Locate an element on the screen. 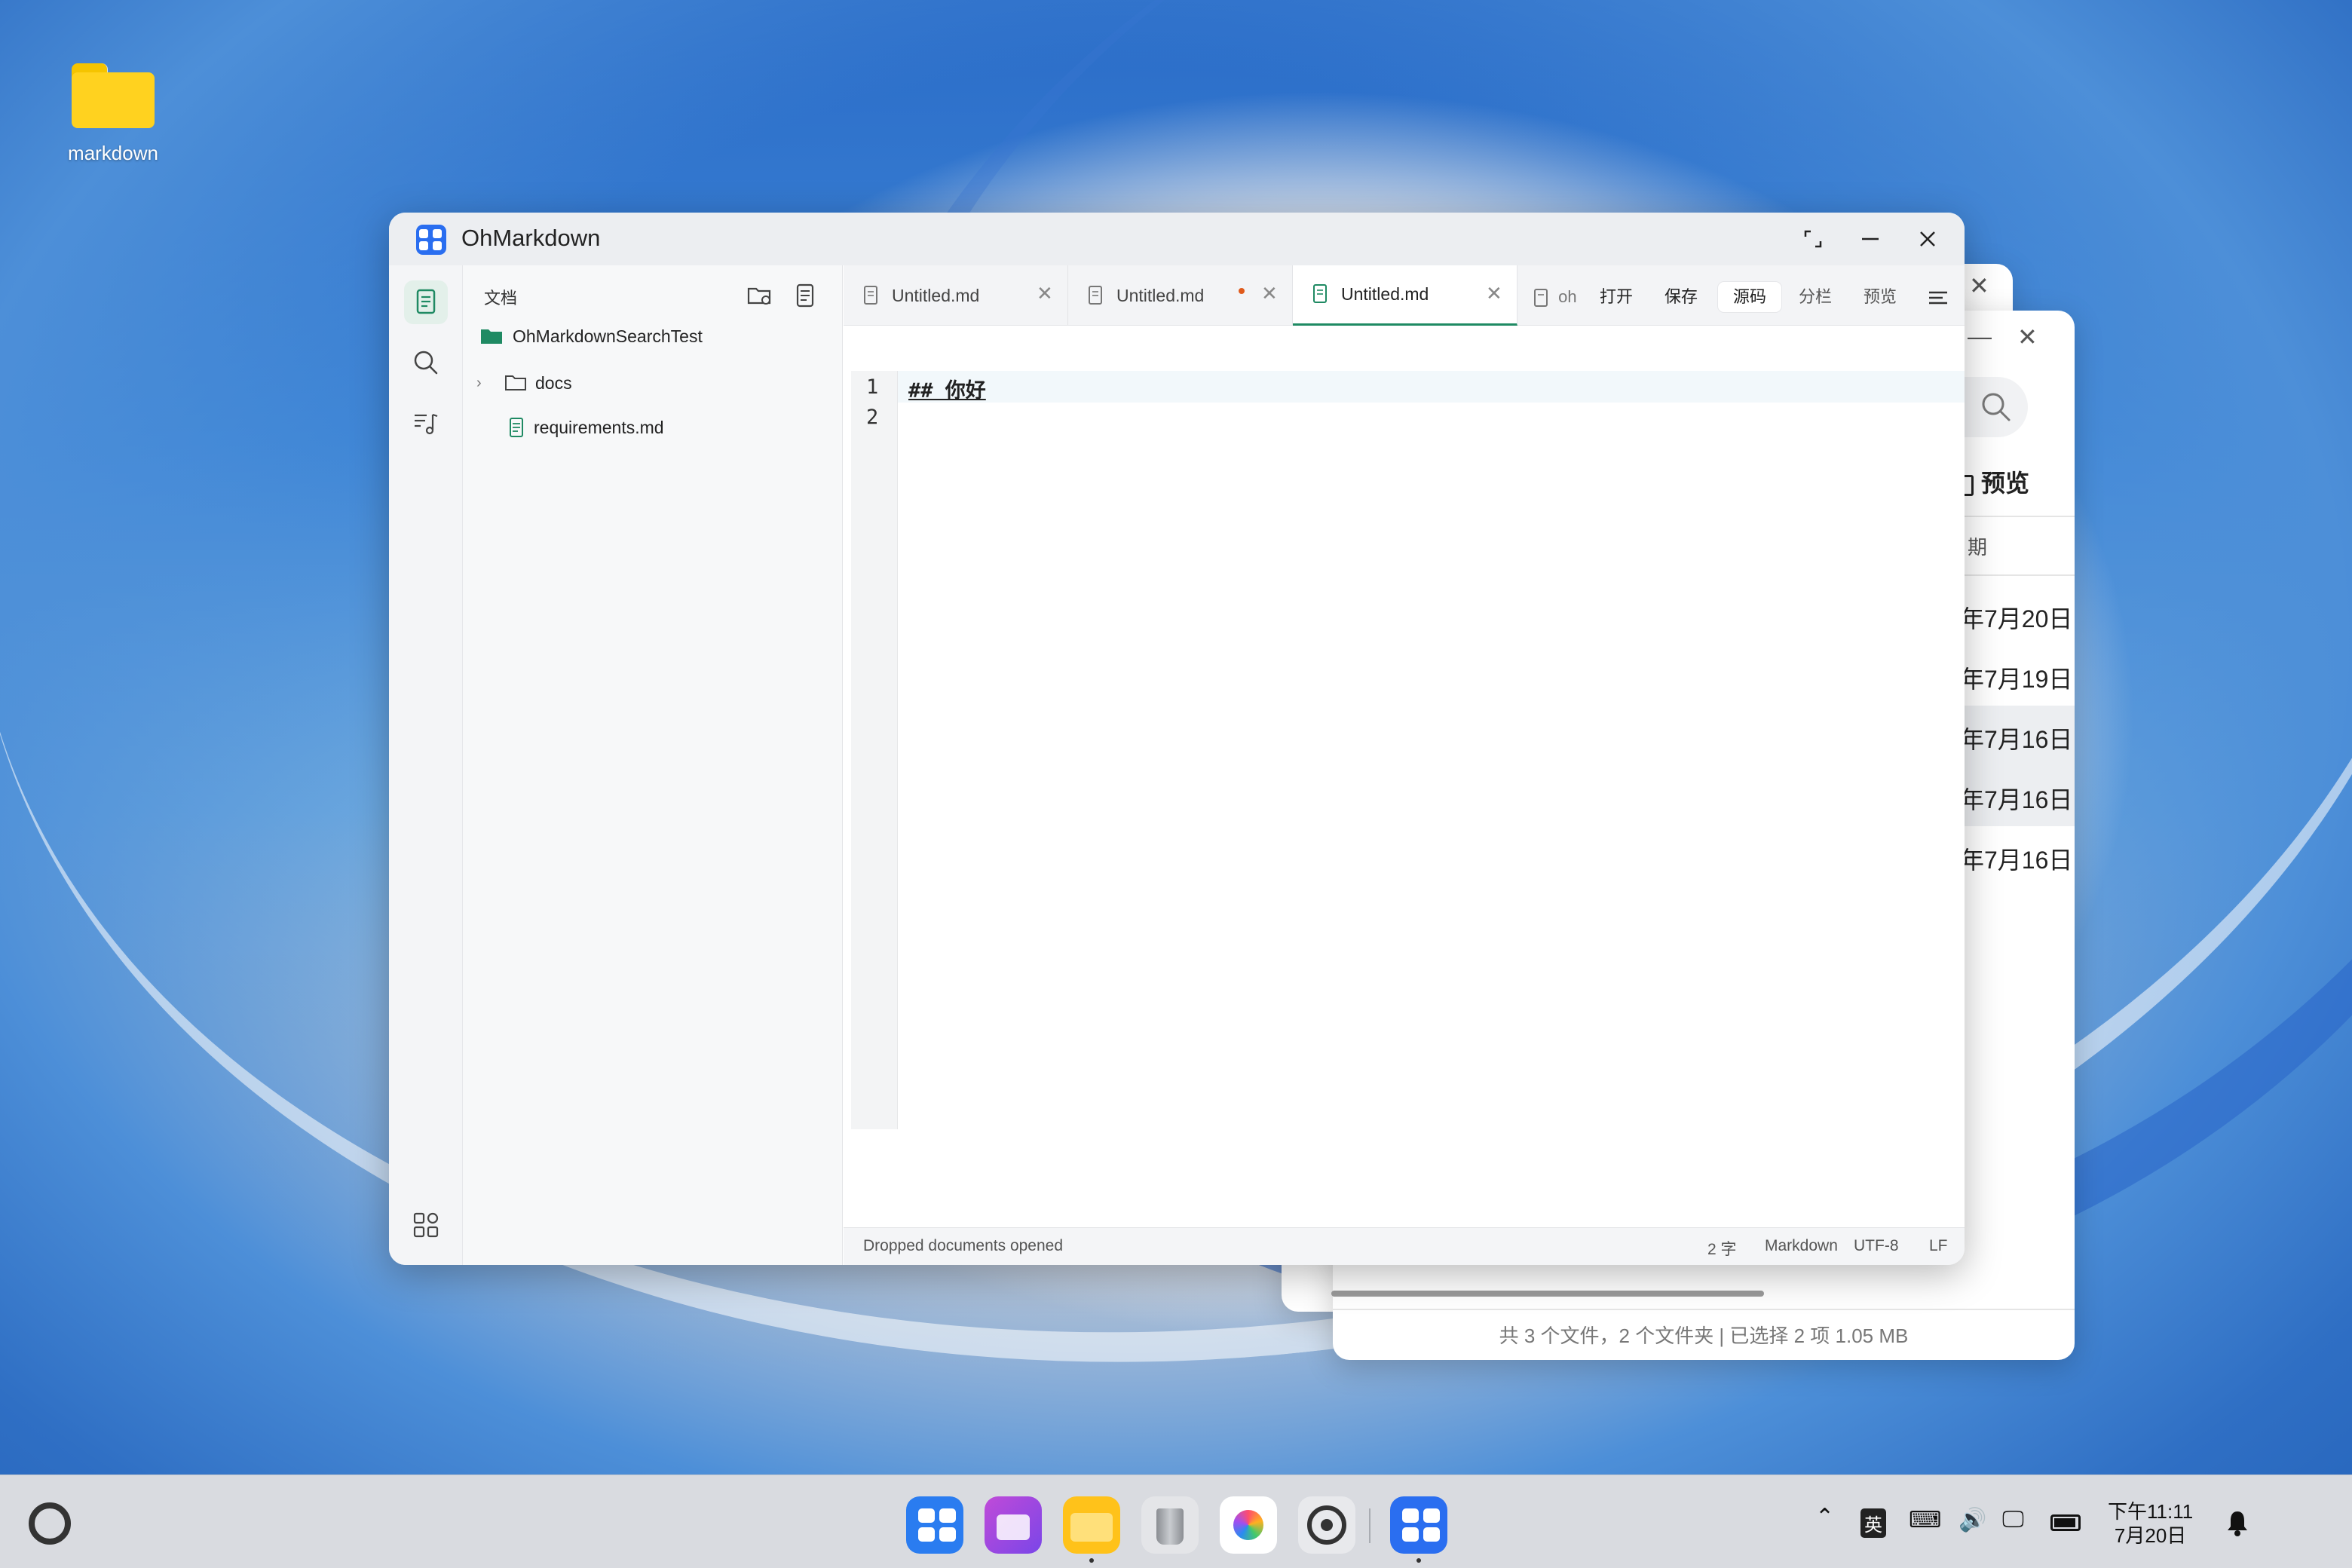 The height and width of the screenshot is (1568, 2352). window-title: OhMarkdown is located at coordinates (531, 238).